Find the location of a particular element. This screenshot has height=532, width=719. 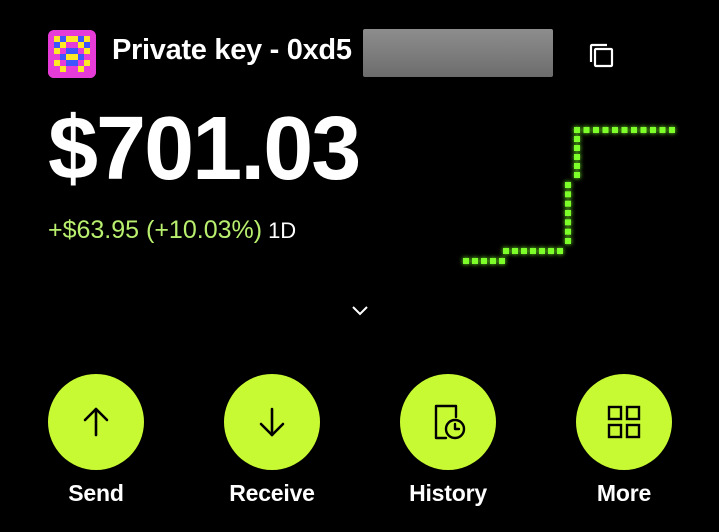

grid-icon is located at coordinates (624, 422).